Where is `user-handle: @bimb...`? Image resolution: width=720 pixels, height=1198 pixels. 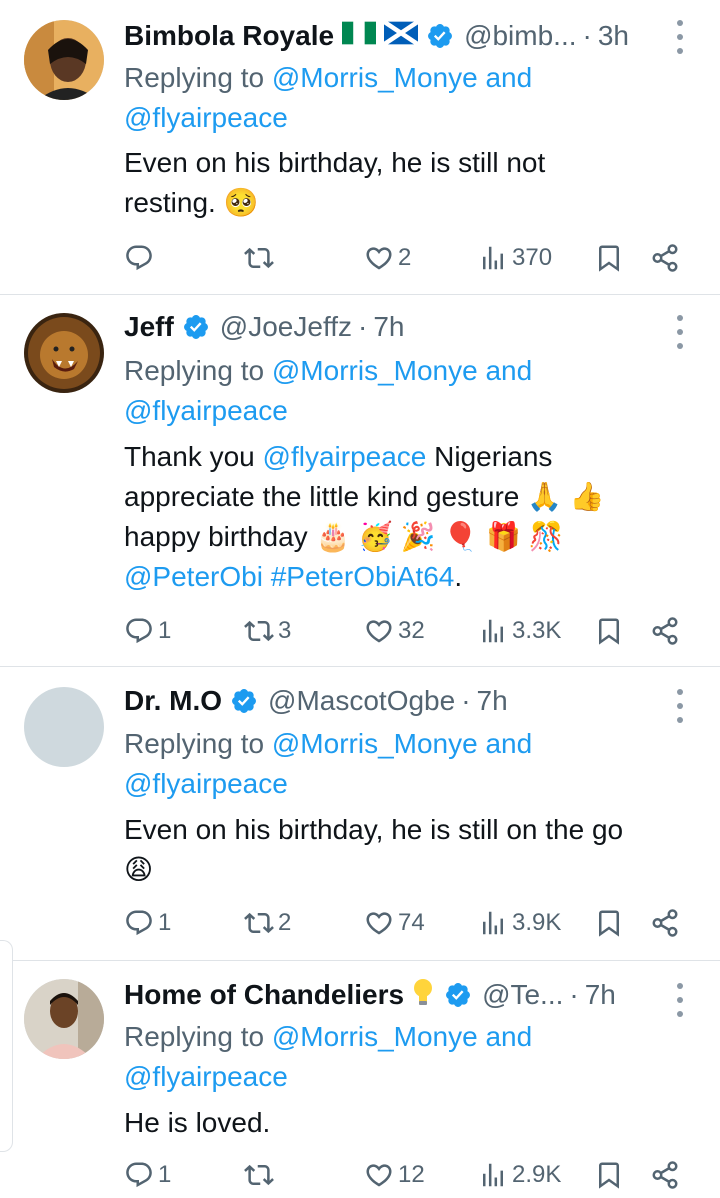
user-handle: @bimb... is located at coordinates (520, 36).